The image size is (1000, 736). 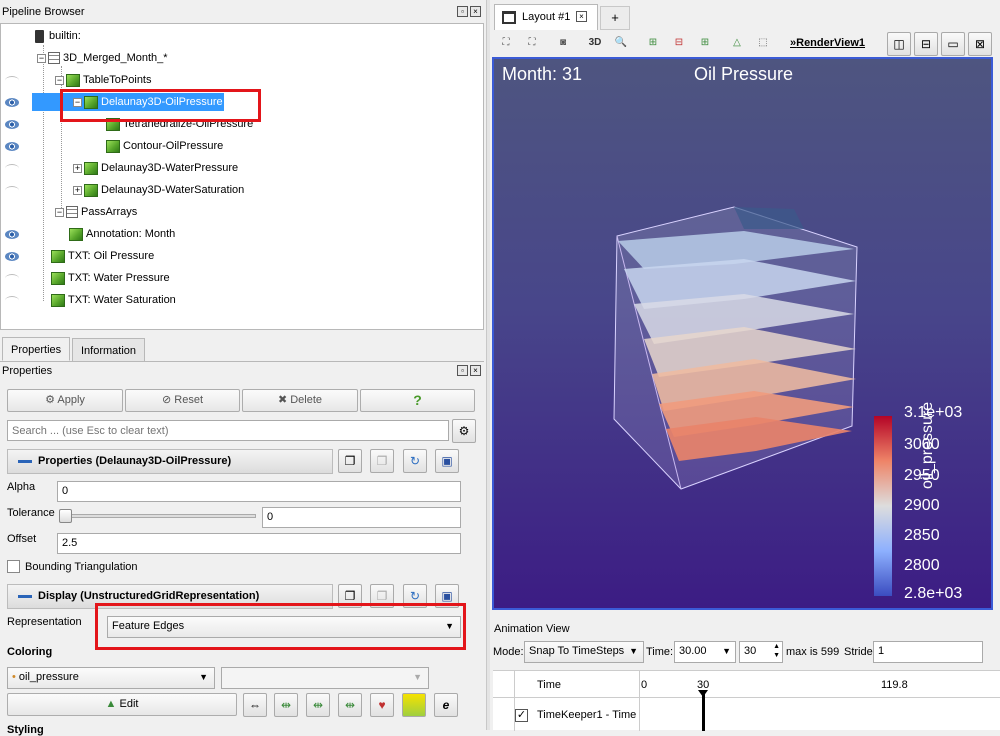 What do you see at coordinates (228, 430) in the screenshot?
I see `search-input` at bounding box center [228, 430].